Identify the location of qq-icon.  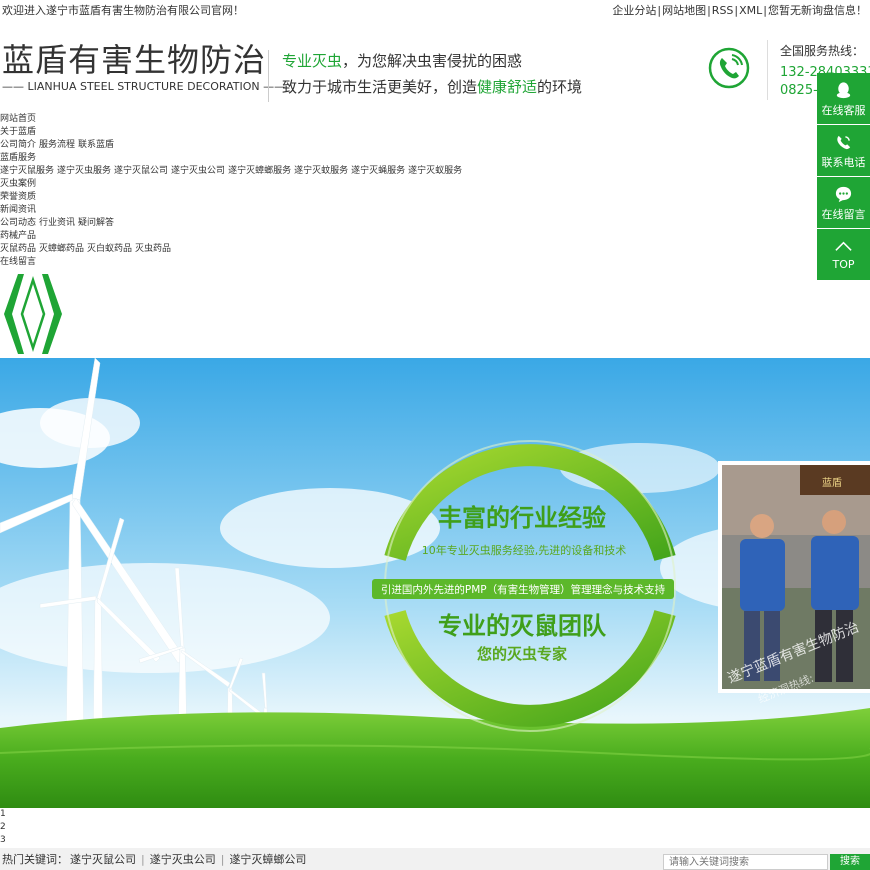
(843, 90).